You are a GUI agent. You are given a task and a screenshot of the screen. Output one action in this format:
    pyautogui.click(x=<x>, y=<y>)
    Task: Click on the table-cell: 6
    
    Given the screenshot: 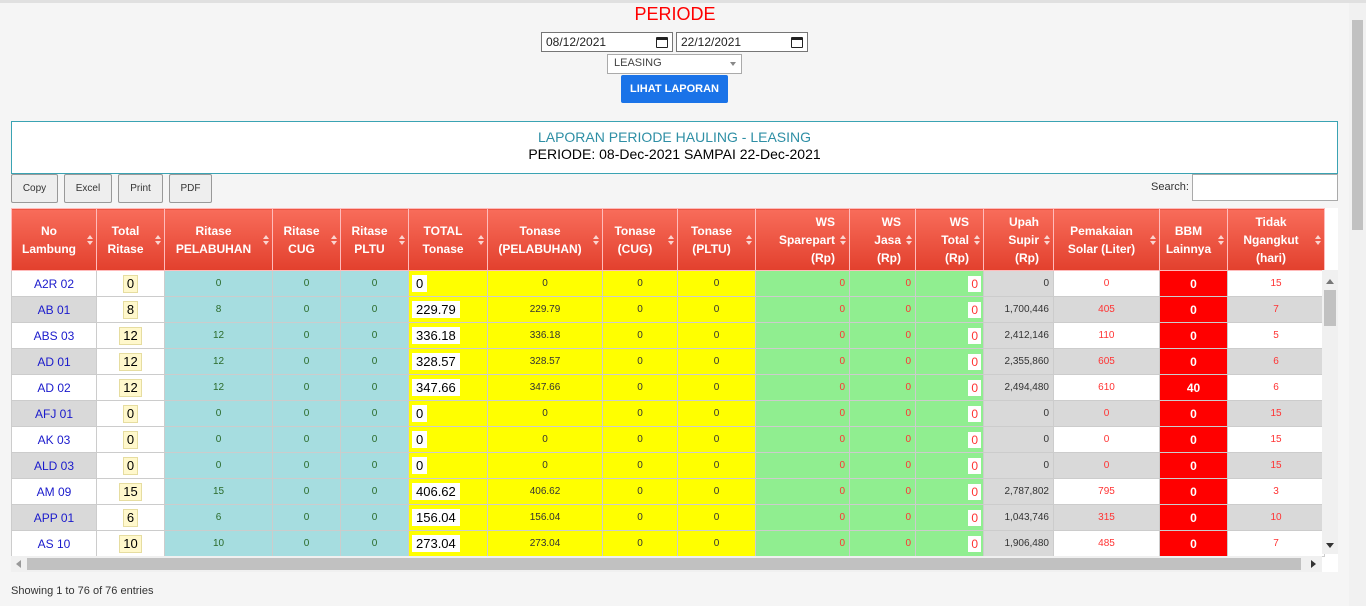 What is the action you would take?
    pyautogui.click(x=130, y=517)
    